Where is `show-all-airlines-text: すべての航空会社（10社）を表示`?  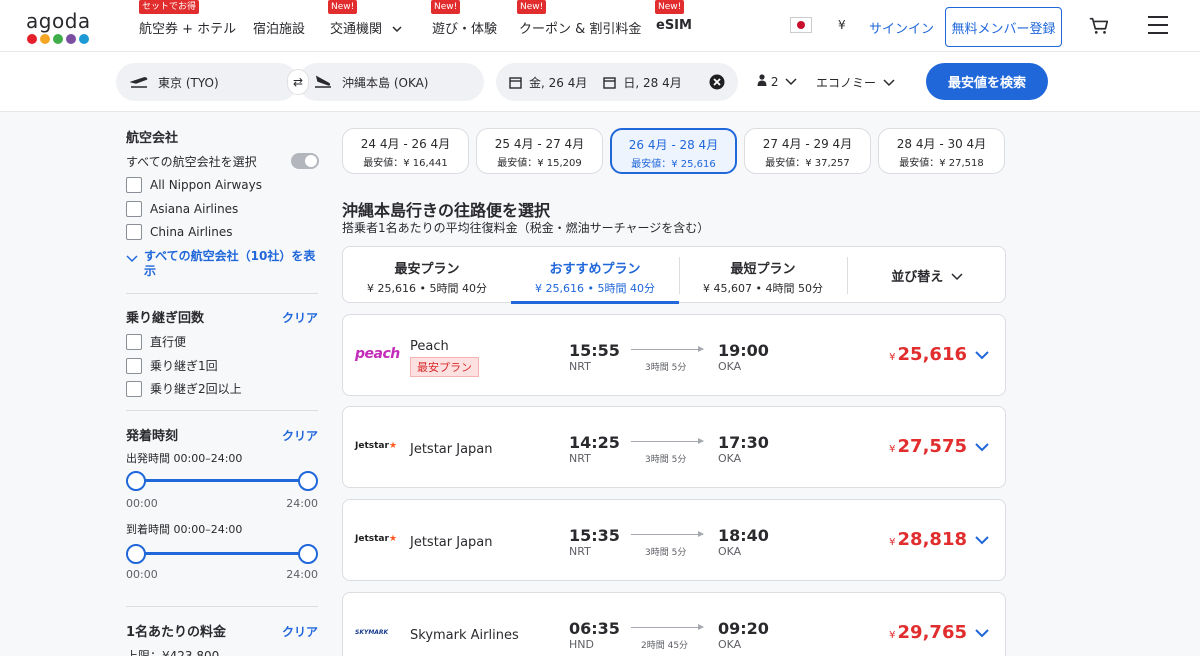
show-all-airlines-text: すべての航空会社（10社）を表示 is located at coordinates (230, 263).